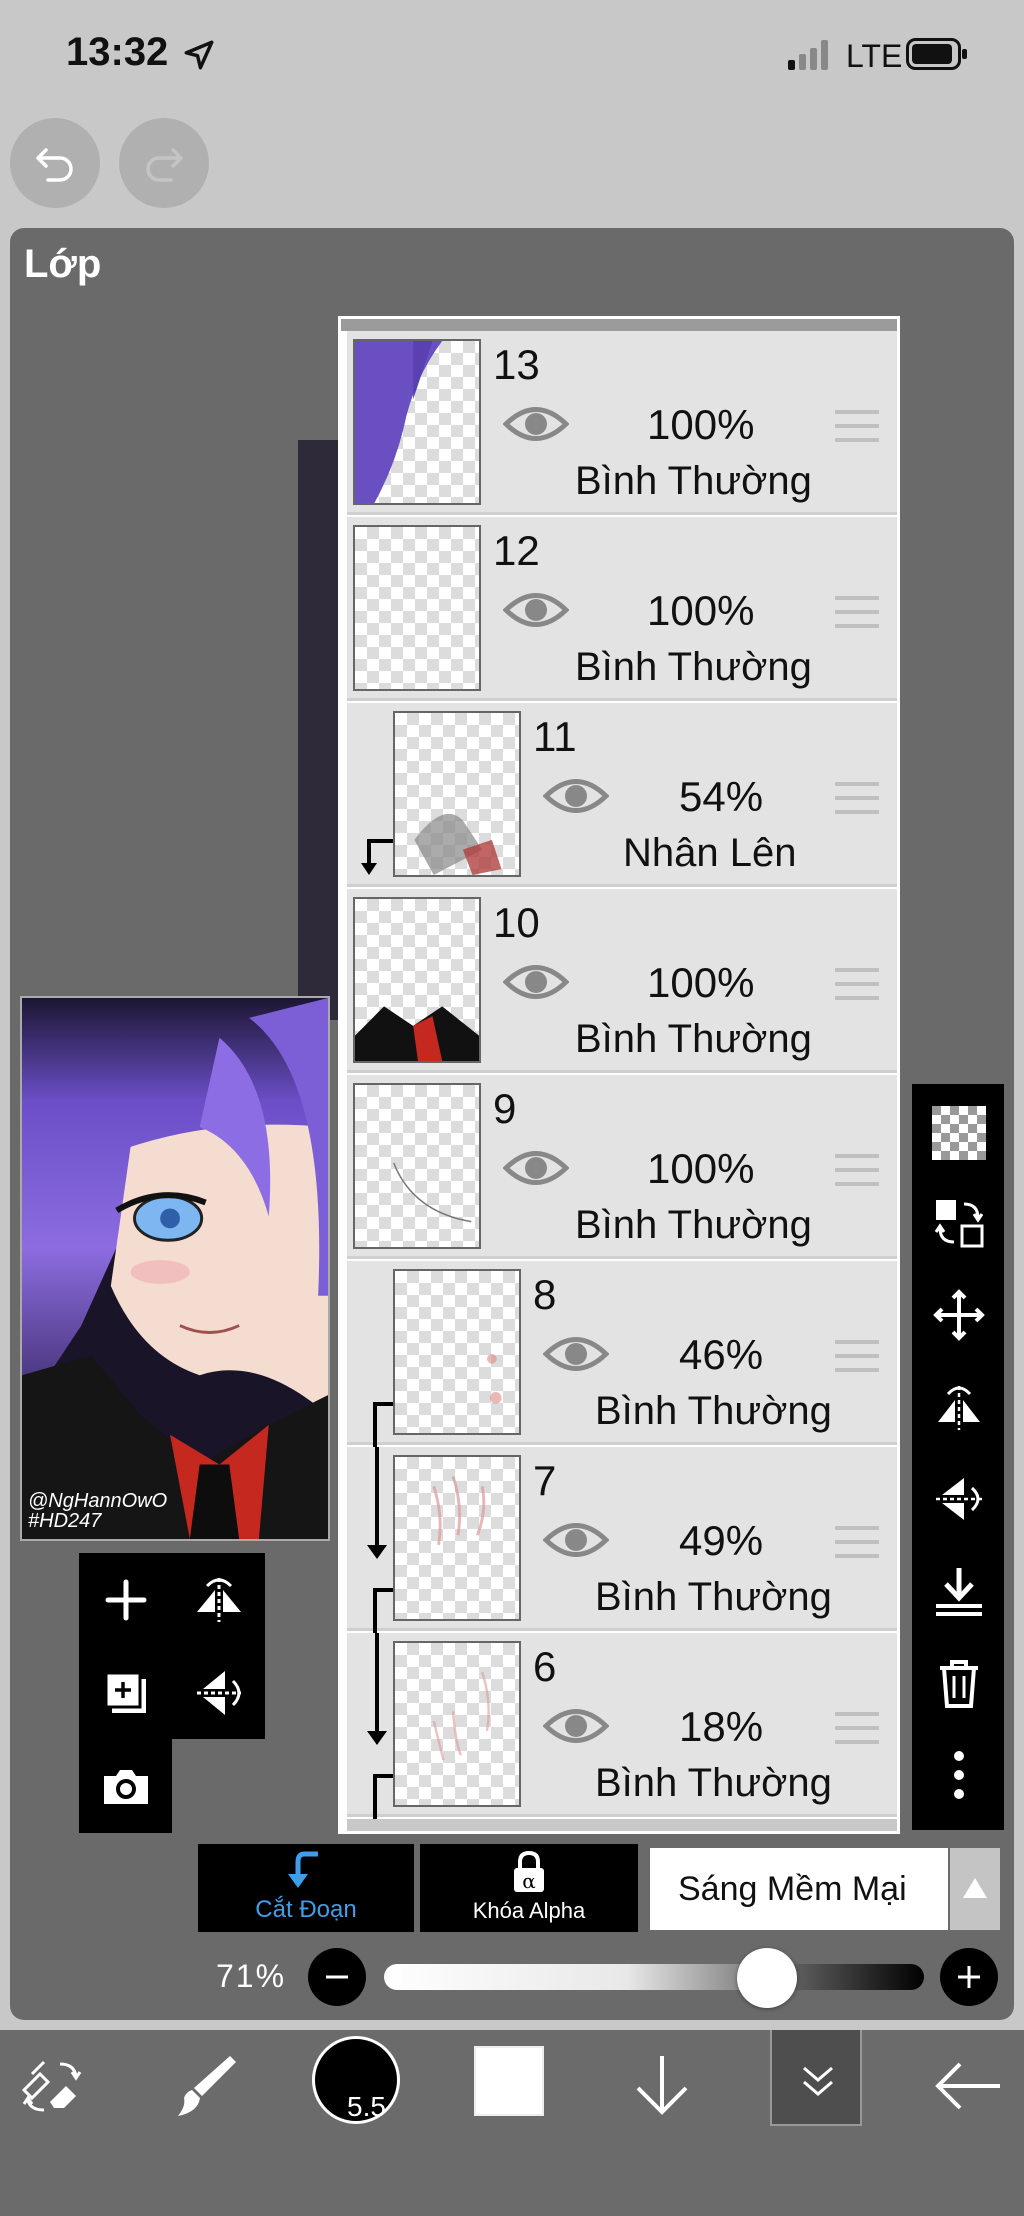 The width and height of the screenshot is (1024, 2216). I want to click on double-chevron-down-icon, so click(818, 2081).